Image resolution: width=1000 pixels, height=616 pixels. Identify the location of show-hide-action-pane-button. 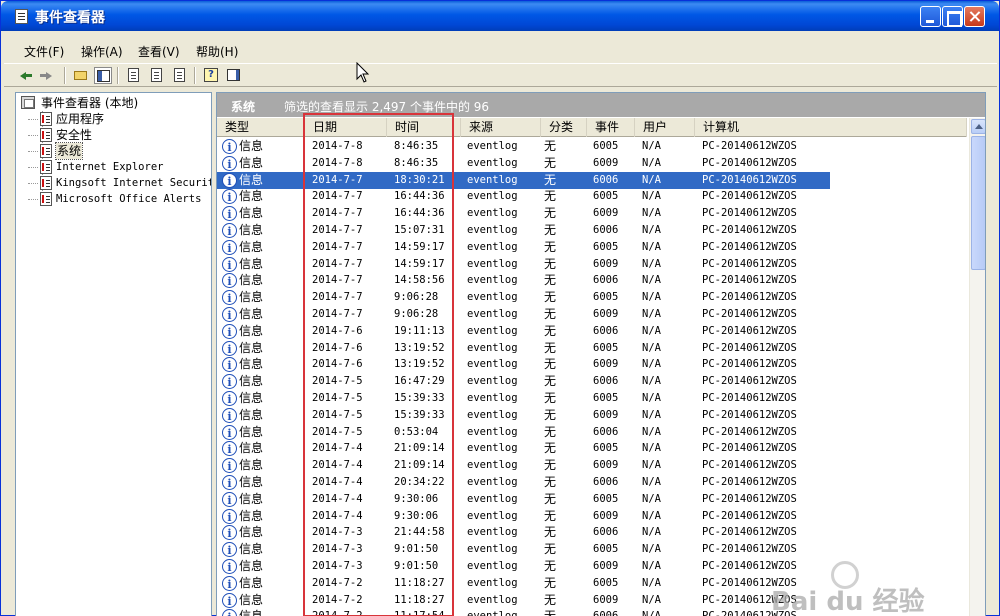
(234, 75).